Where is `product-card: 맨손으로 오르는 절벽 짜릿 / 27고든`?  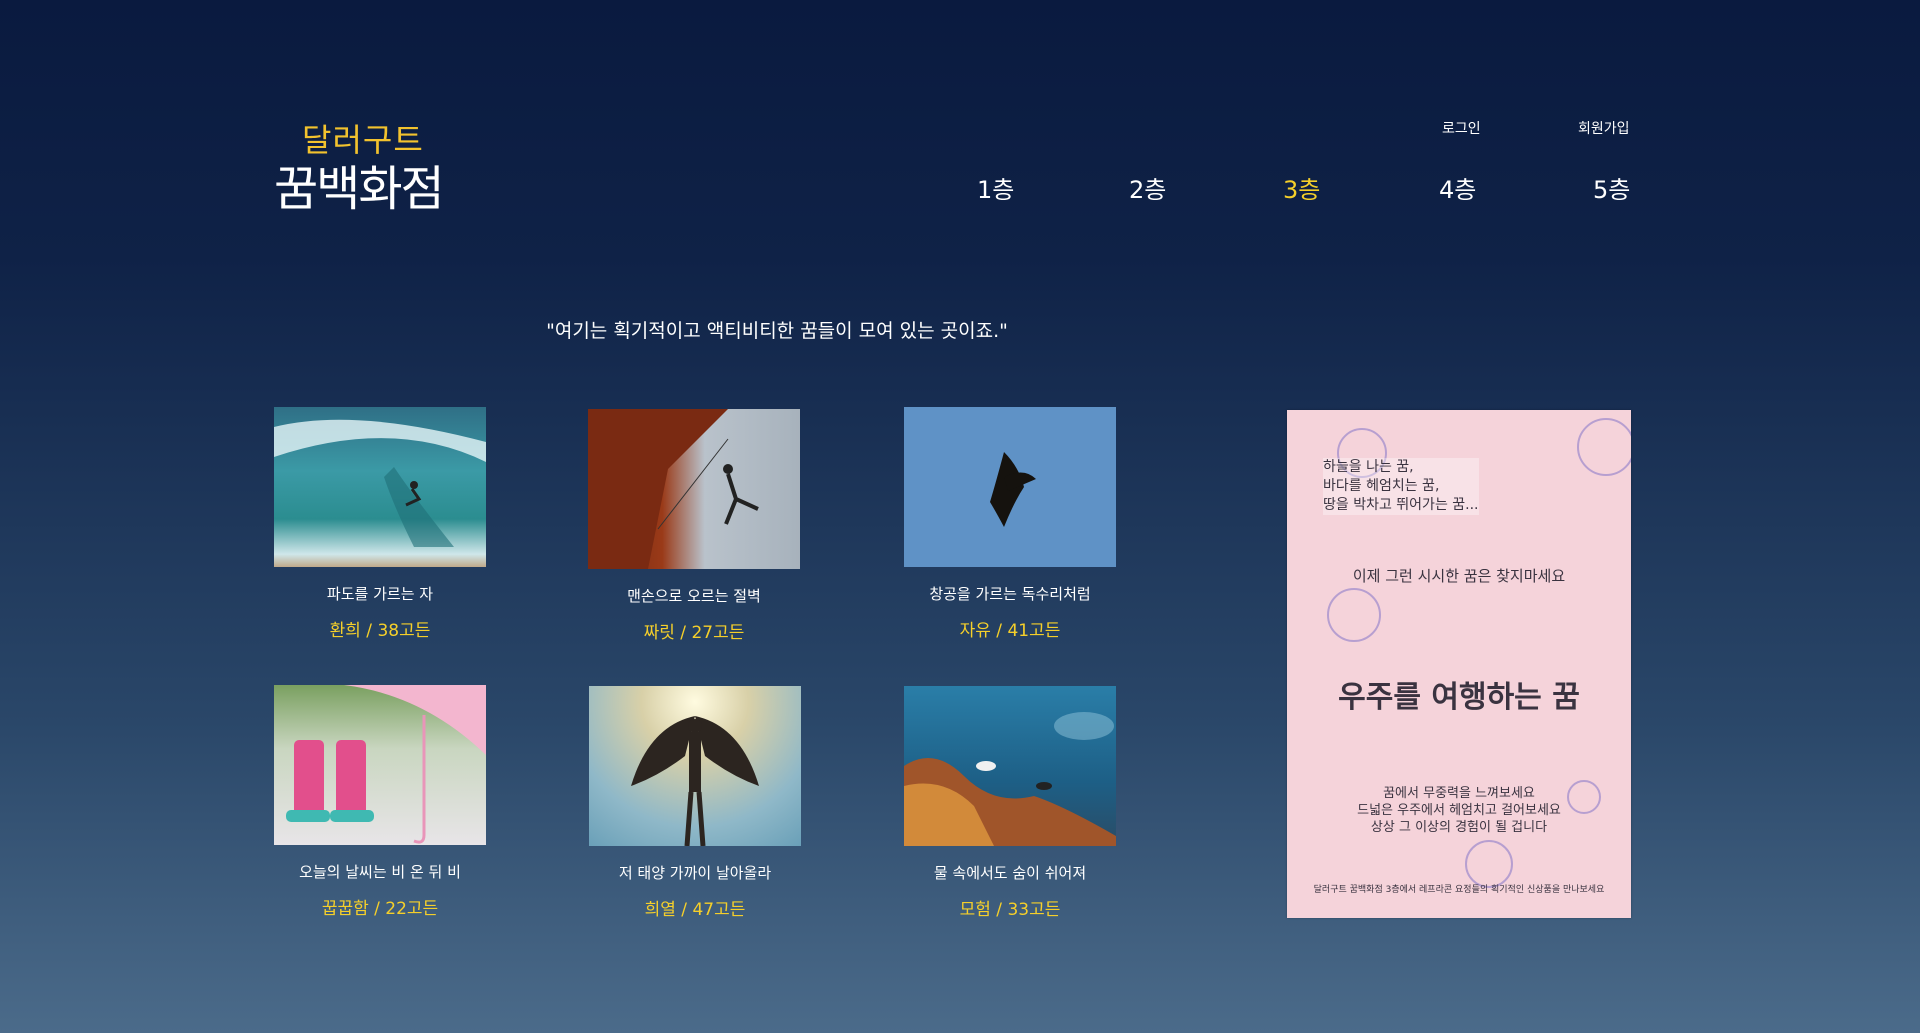 product-card: 맨손으로 오르는 절벽 짜릿 / 27고든 is located at coordinates (694, 526).